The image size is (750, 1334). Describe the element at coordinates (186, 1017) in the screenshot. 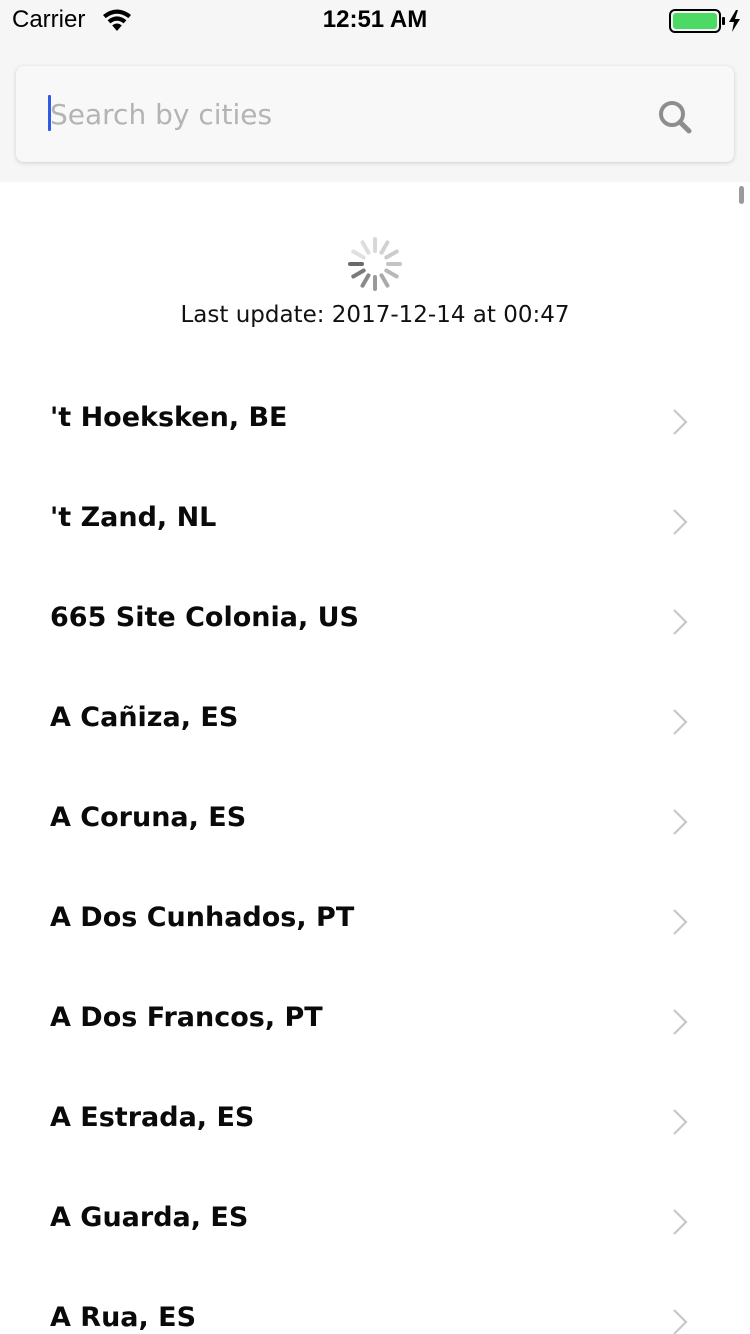

I see `city-name: A Dos Francos, PT` at that location.